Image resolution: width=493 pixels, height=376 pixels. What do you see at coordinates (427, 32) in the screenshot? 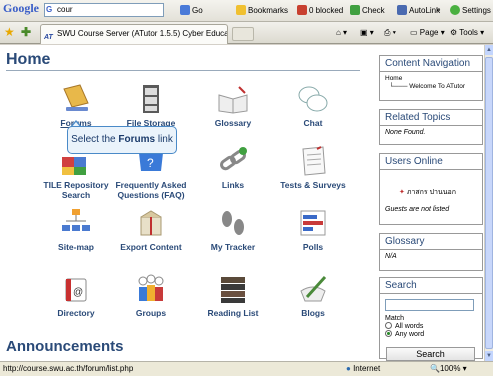
I see `page-menu: ▭ Page ▾` at bounding box center [427, 32].